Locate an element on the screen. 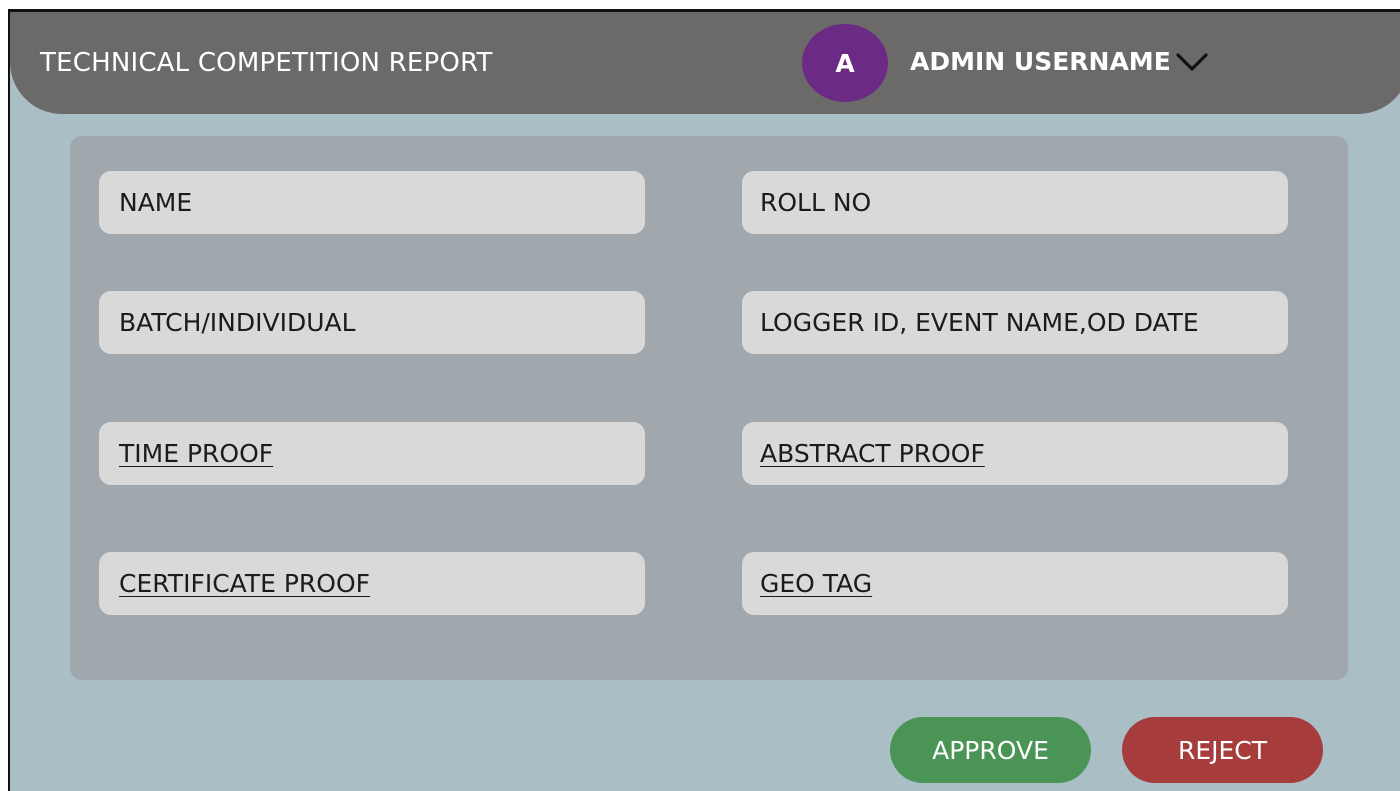 The width and height of the screenshot is (1400, 791). username-label: ADMIN USERNAME is located at coordinates (1040, 61).